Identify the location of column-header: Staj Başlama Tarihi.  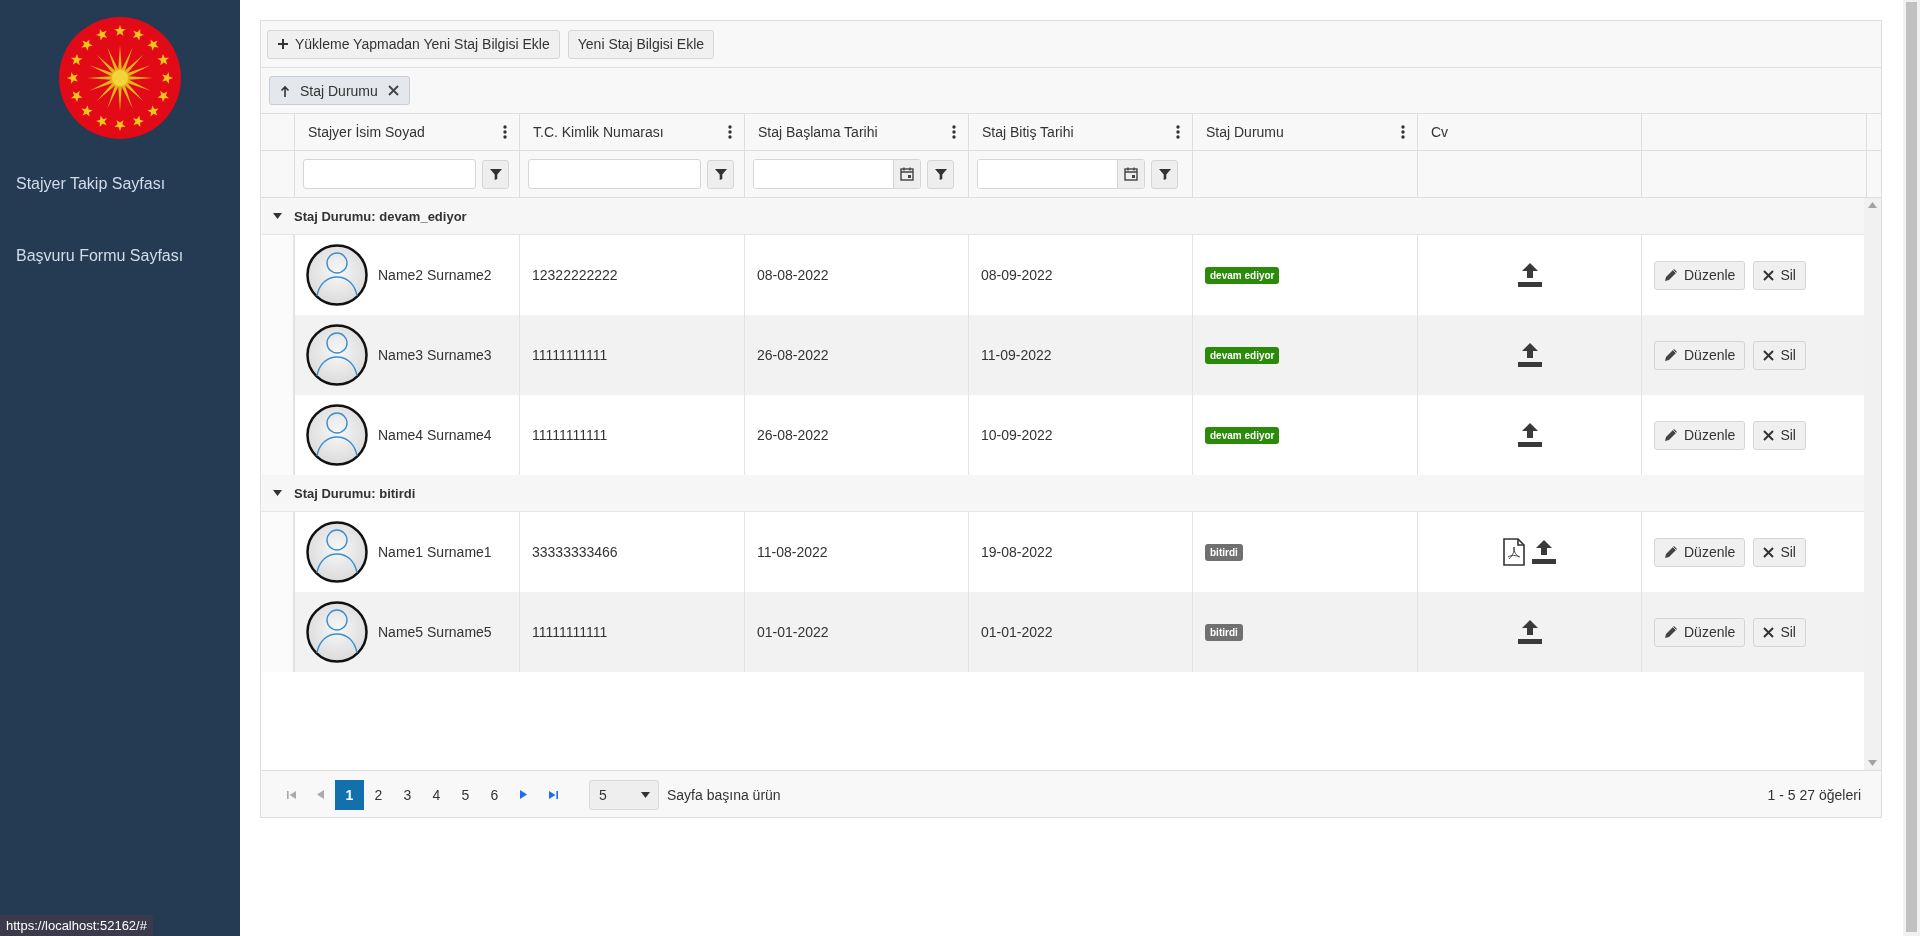
(856, 132).